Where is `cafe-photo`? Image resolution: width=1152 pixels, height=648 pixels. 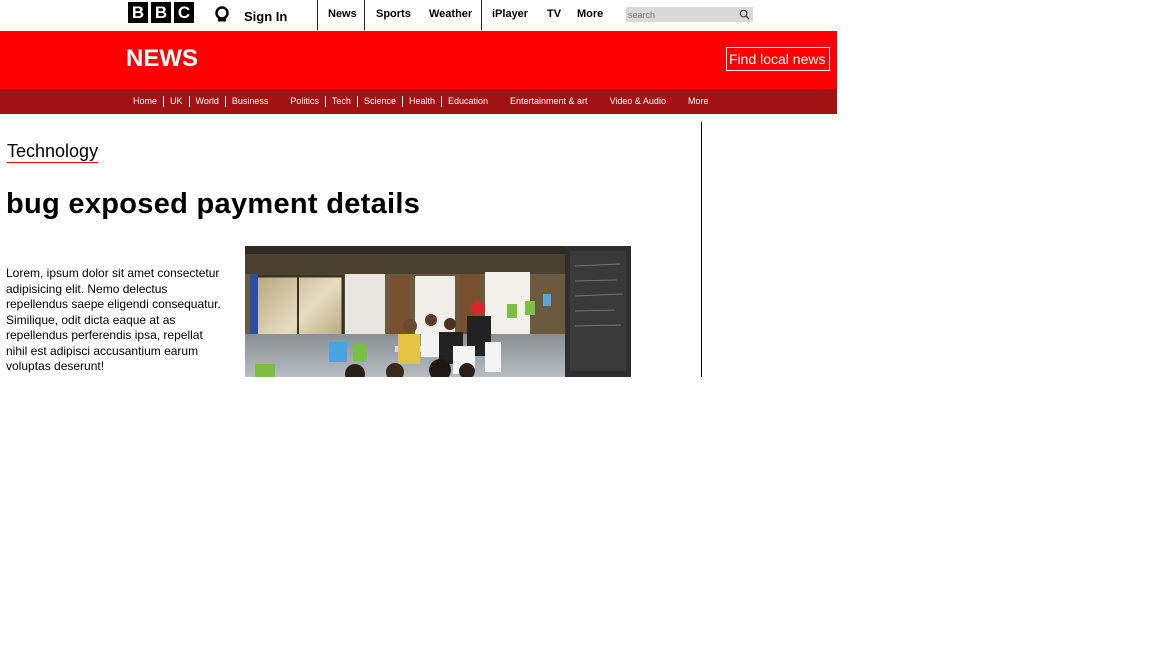
cafe-photo is located at coordinates (438, 311).